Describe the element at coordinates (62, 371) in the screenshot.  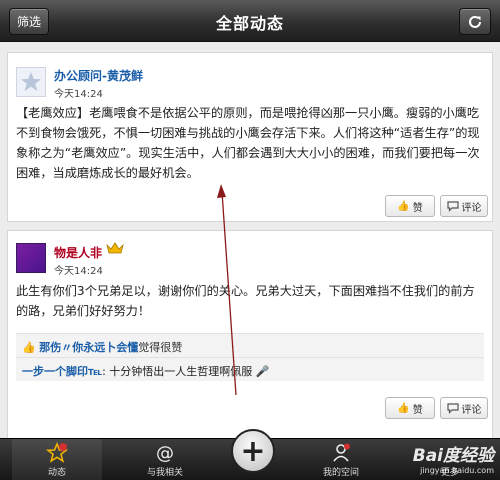
I see `commenter-name: 一步一个脚印℡` at that location.